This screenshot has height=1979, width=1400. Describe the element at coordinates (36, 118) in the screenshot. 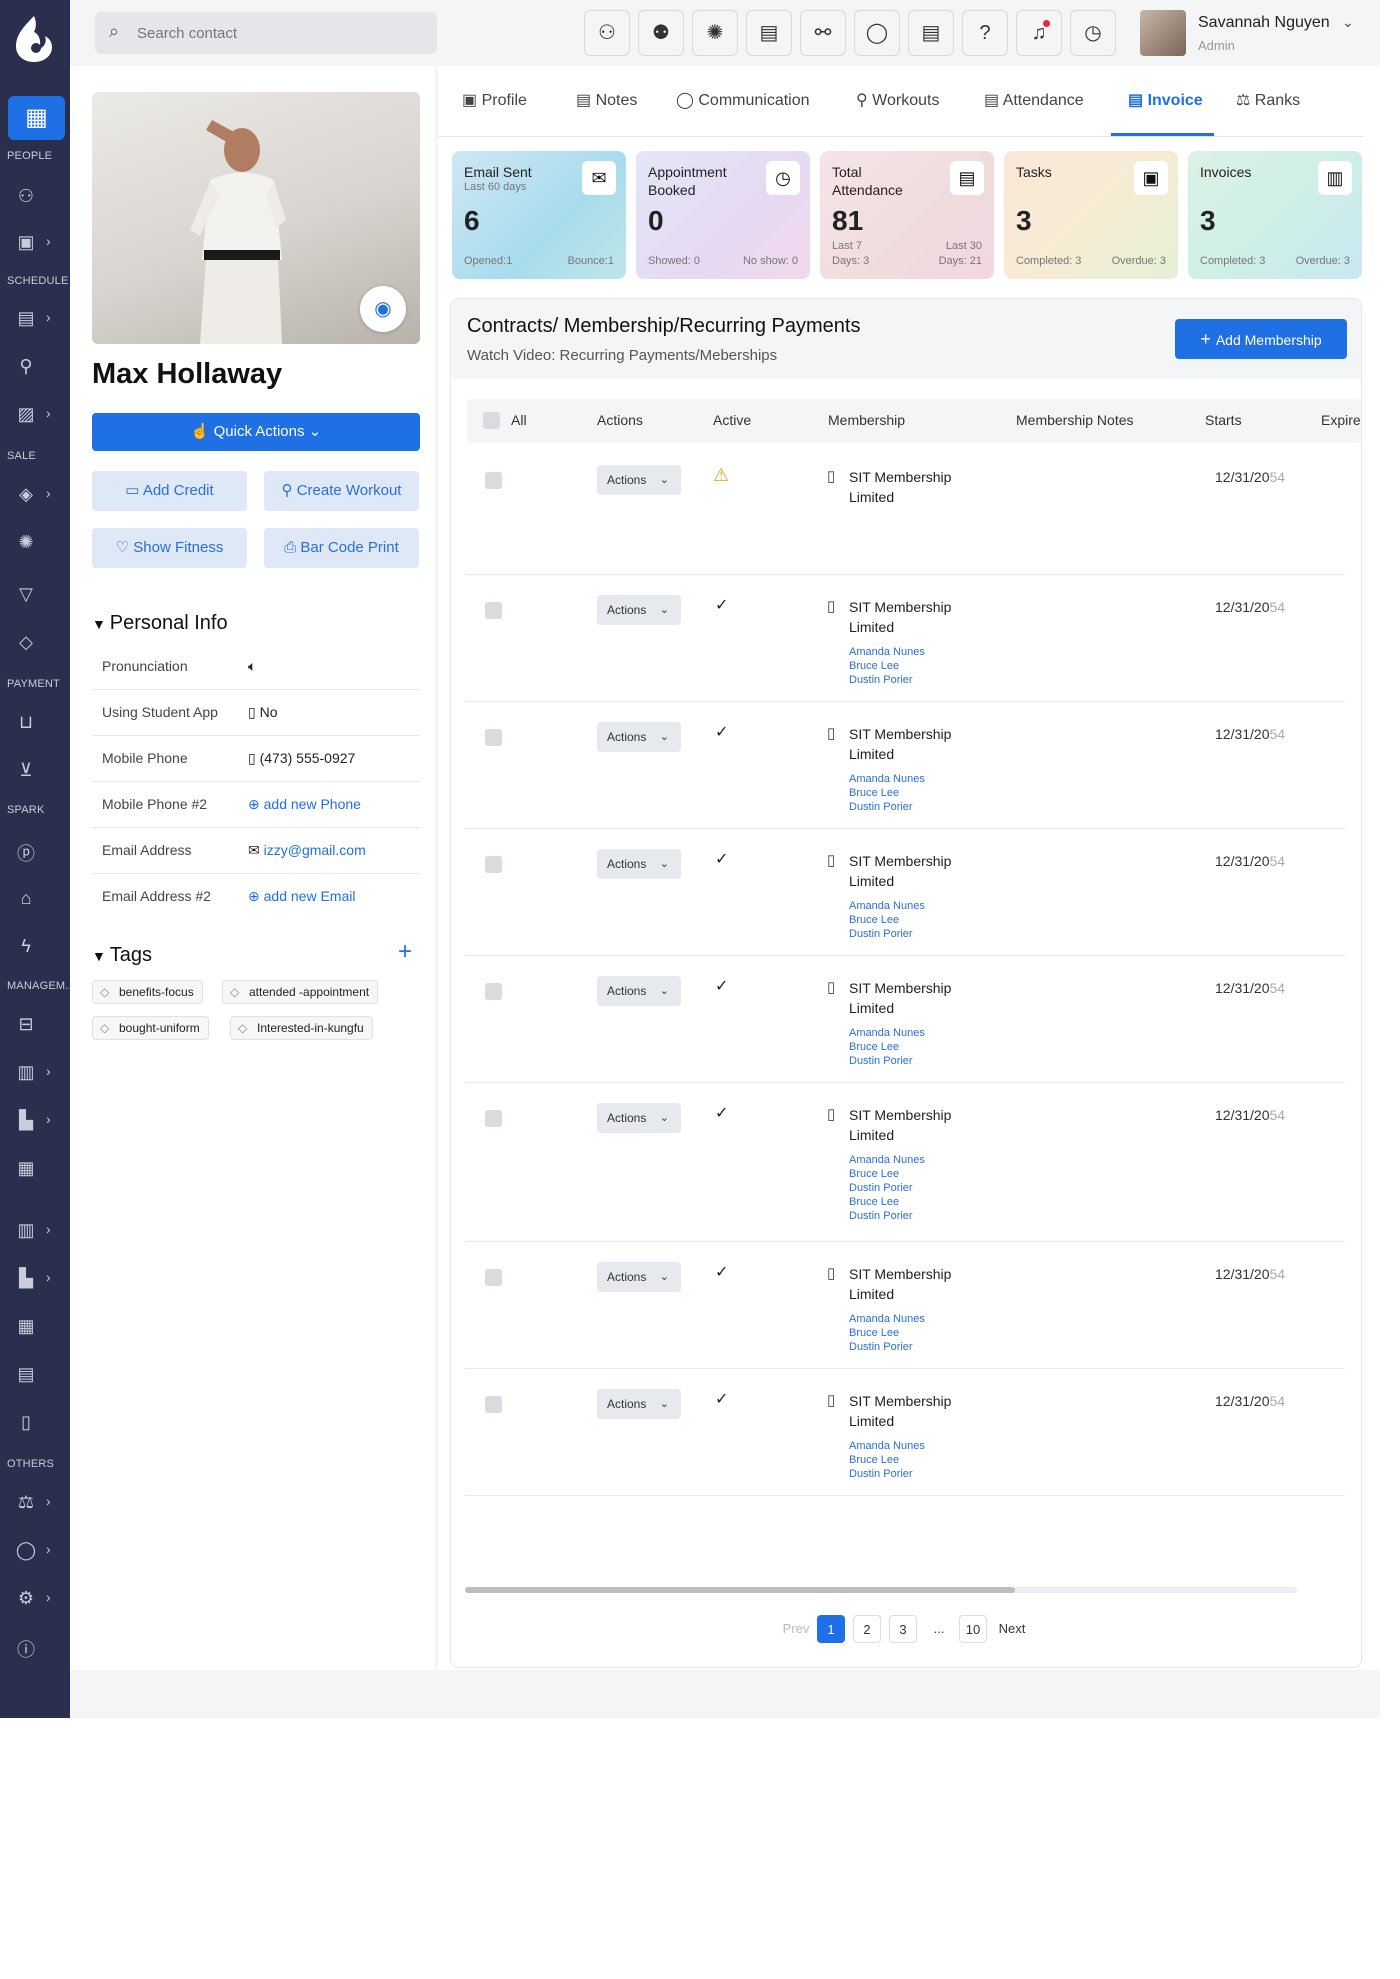

I see `nav-dashboard-button: ▦` at that location.